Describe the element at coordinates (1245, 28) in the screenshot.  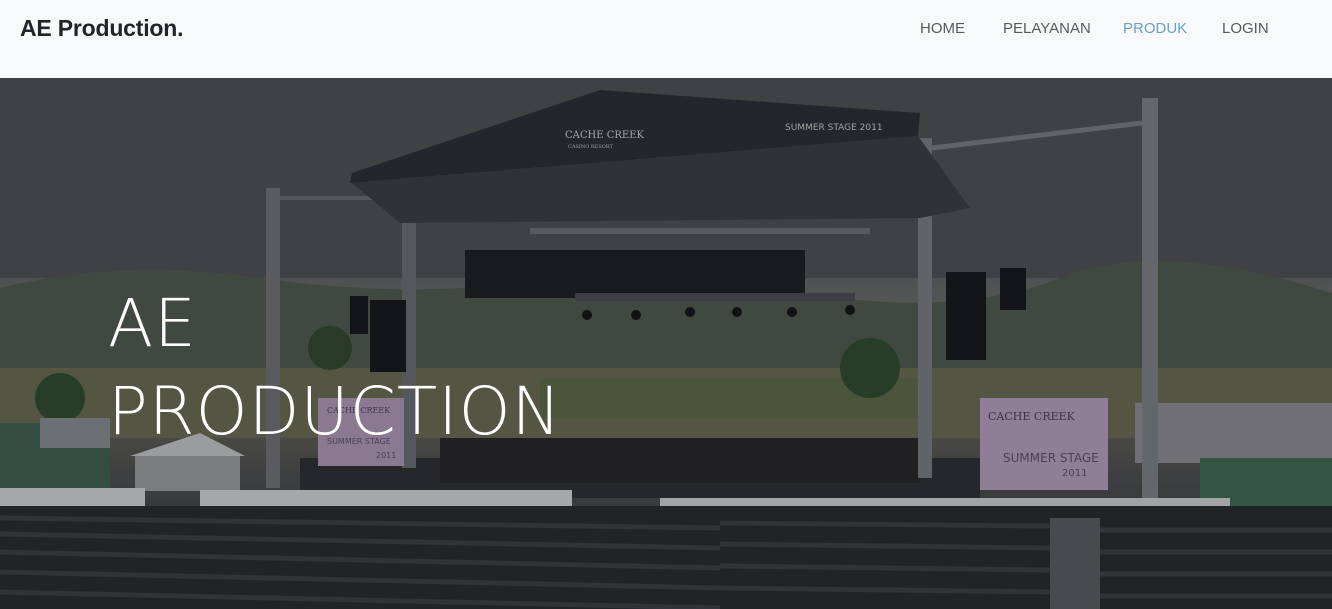
I see `nav-link-login: LOGIN` at that location.